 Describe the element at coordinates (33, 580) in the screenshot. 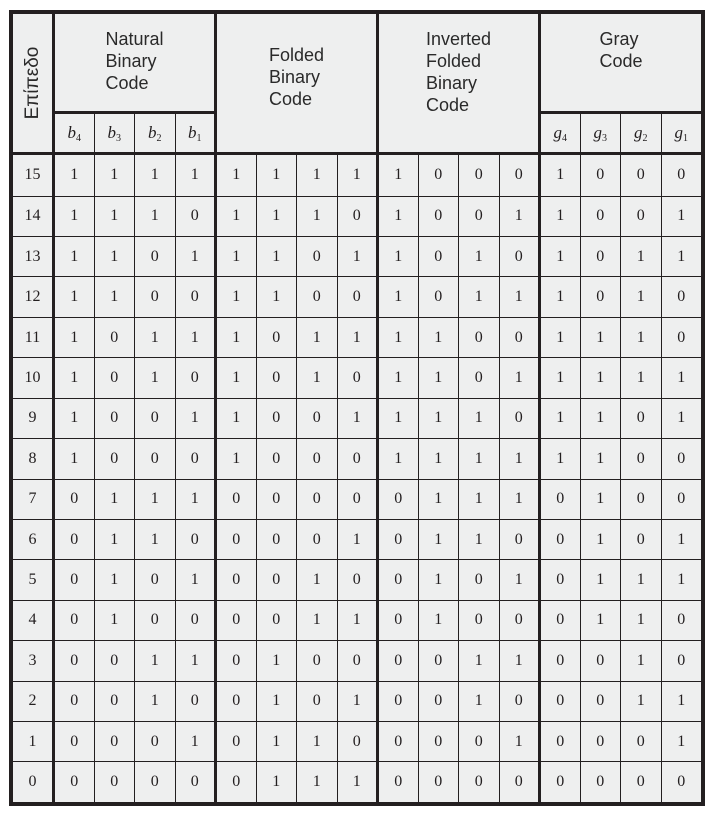

I see `level-cell: 5` at that location.